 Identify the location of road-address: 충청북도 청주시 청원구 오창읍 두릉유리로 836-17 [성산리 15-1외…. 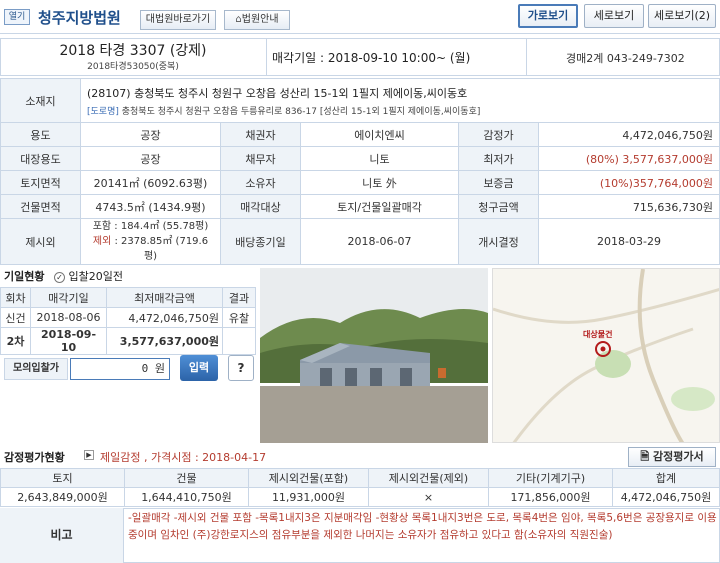
(301, 111).